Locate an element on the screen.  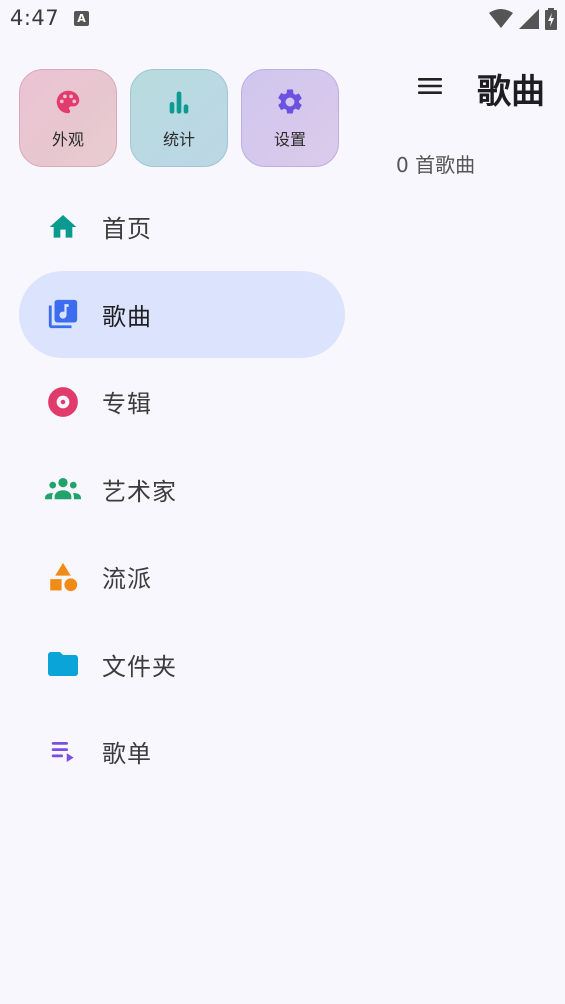
settings-tile: 设置 is located at coordinates (290, 118).